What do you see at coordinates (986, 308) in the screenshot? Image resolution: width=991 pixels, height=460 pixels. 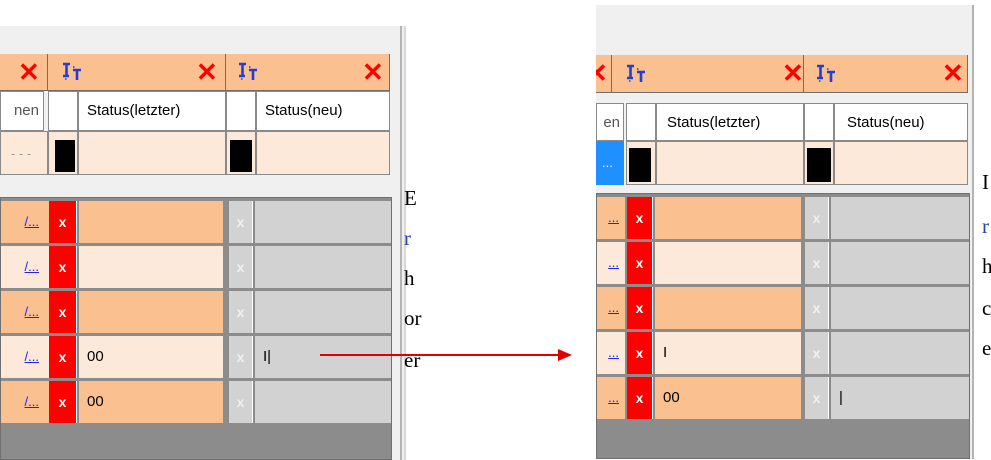 I see `background-text: c` at bounding box center [986, 308].